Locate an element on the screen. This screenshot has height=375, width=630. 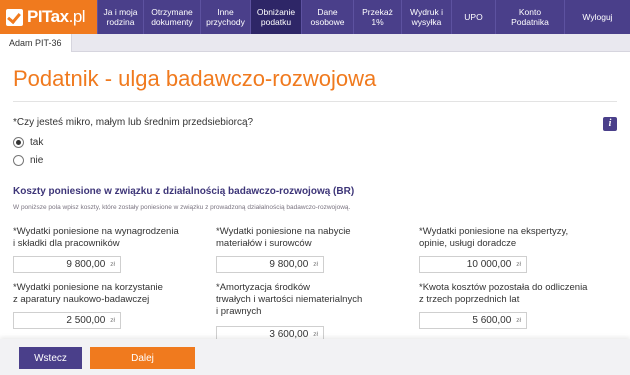
nav-upo: UPO is located at coordinates (473, 17).